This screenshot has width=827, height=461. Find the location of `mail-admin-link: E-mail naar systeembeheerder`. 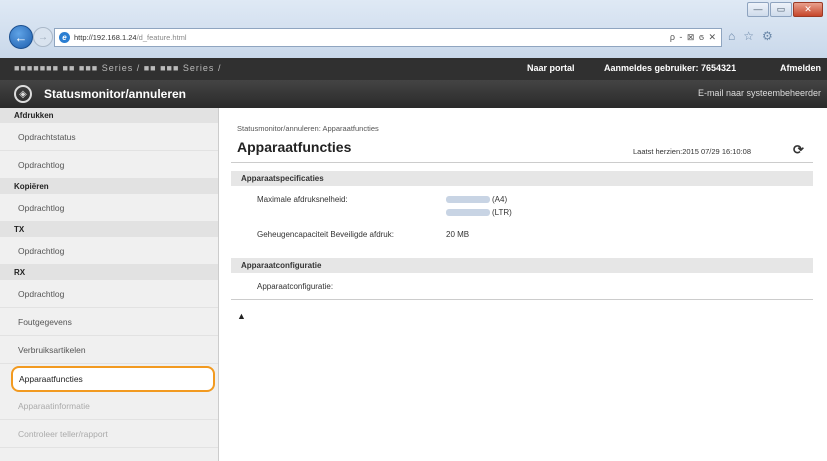

mail-admin-link: E-mail naar systeembeheerder is located at coordinates (759, 93).